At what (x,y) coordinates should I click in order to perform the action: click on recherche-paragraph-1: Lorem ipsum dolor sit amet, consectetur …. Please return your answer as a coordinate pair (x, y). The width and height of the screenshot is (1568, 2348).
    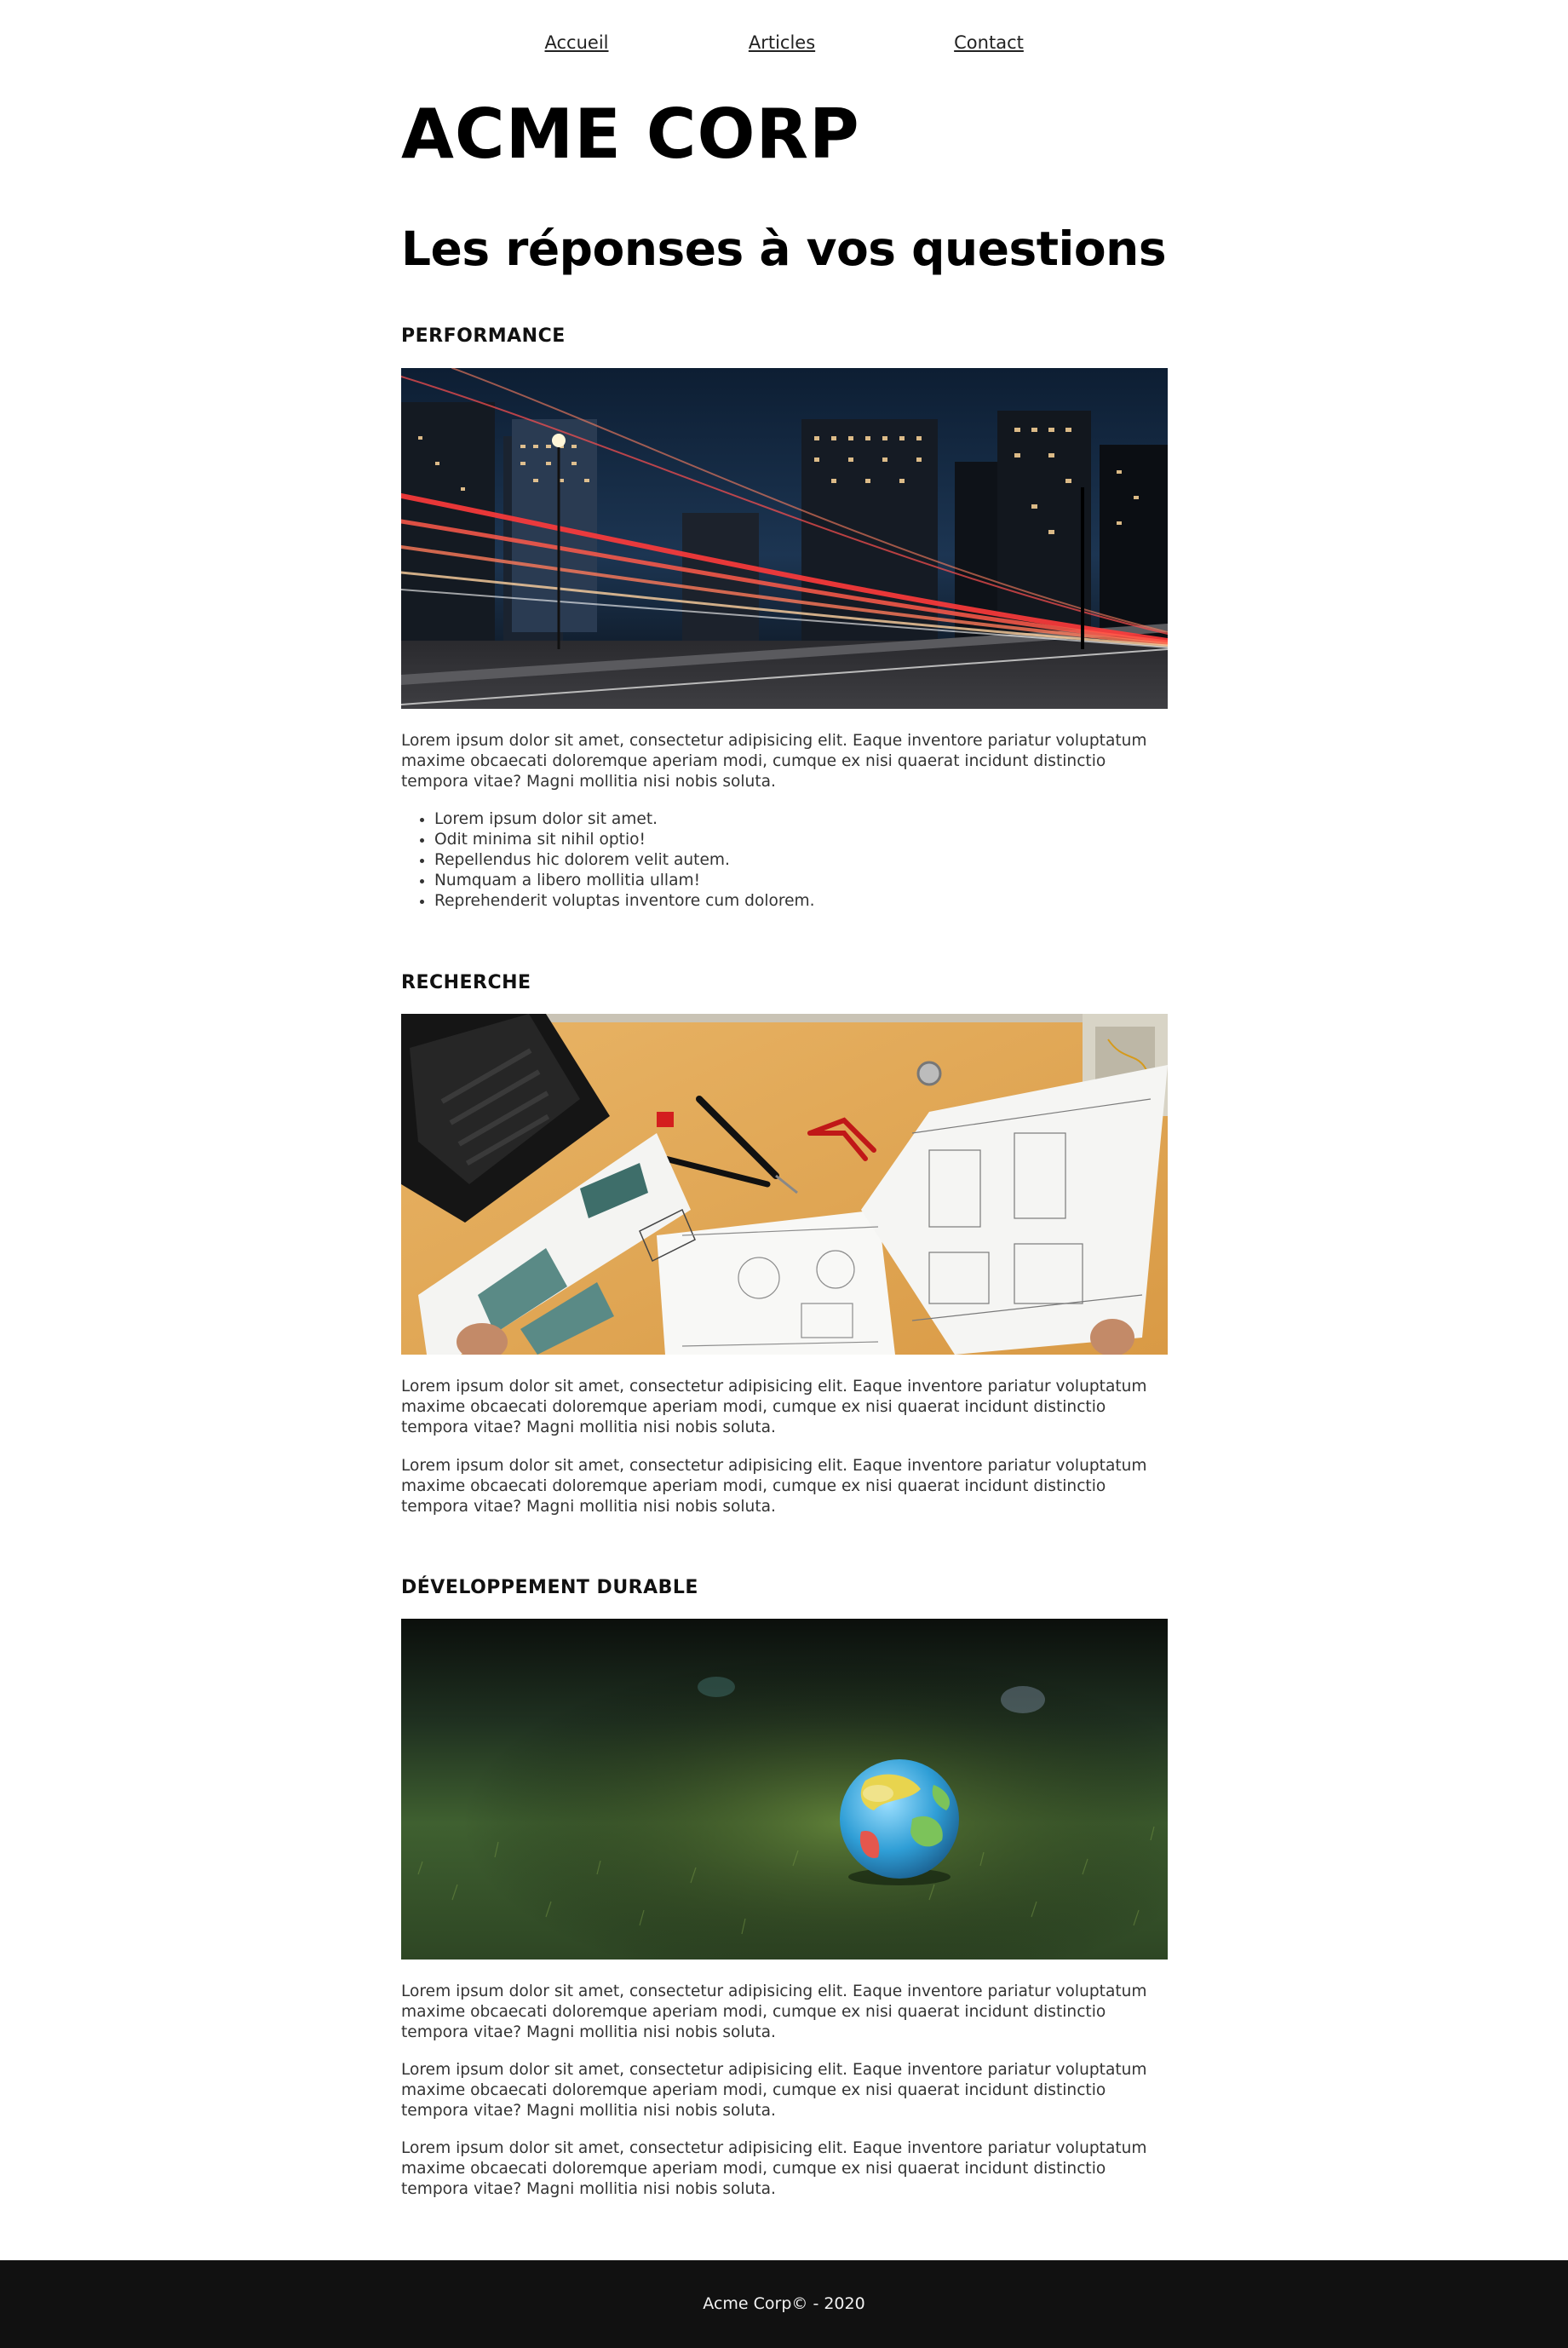
    Looking at the image, I should click on (774, 1407).